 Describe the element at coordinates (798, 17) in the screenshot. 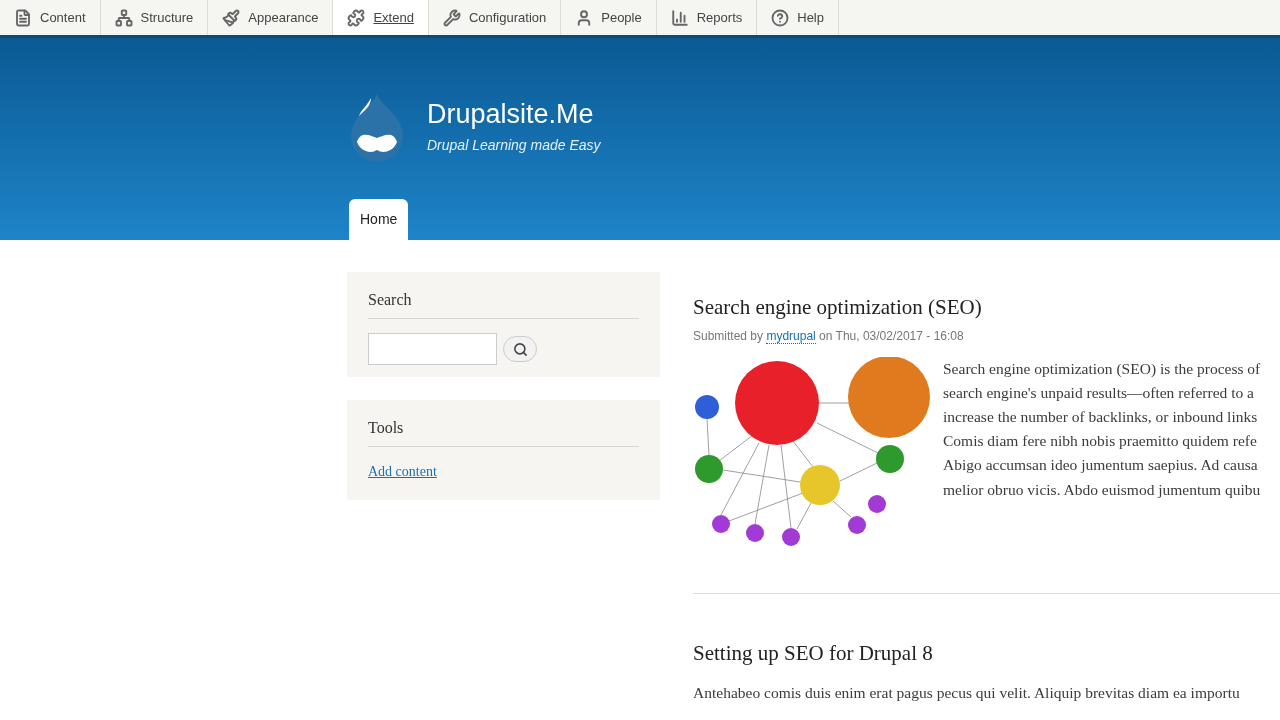

I see `toolbar-item: Help` at that location.